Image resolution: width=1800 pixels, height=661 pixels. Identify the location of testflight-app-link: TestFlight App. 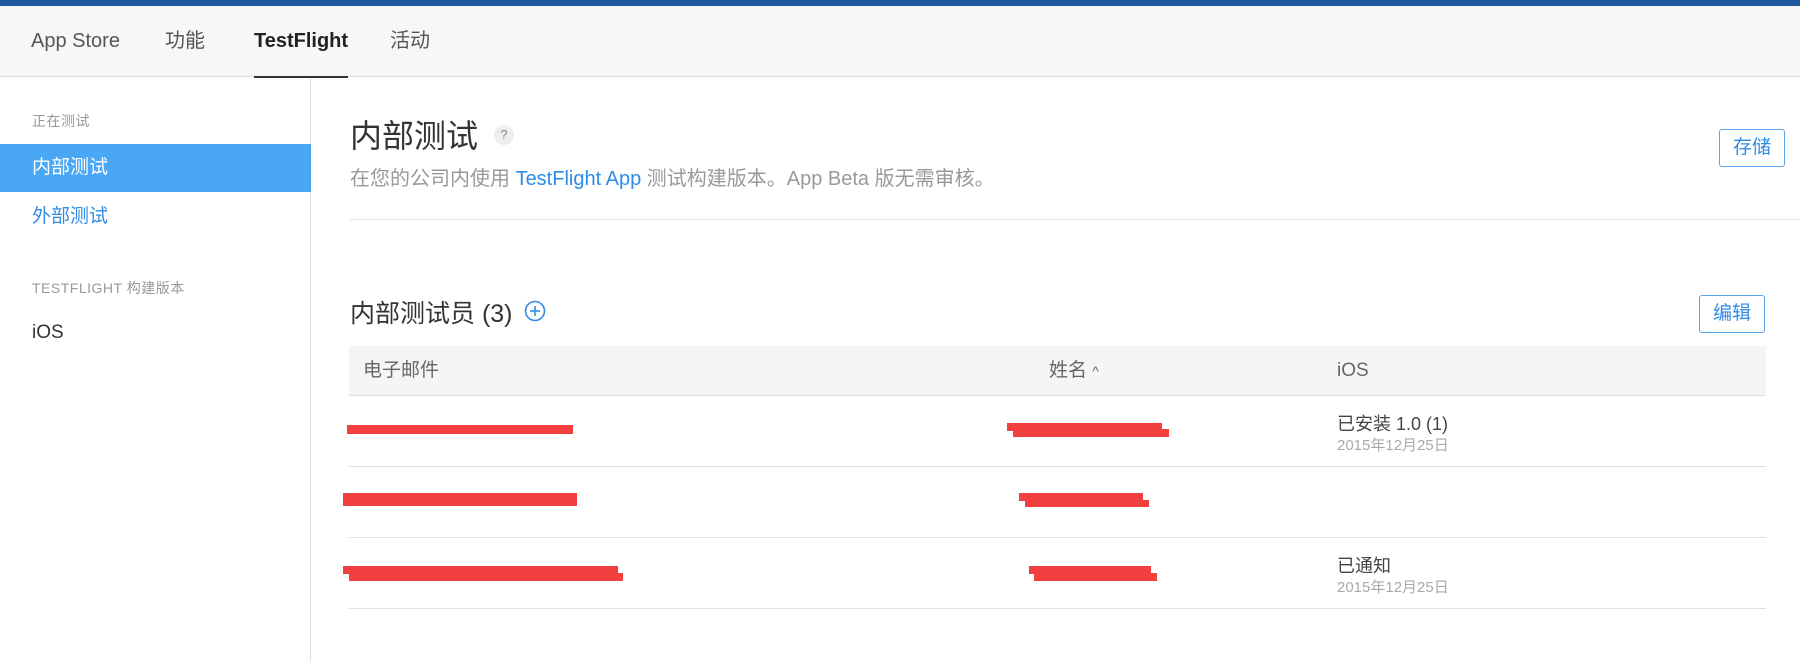
(579, 179).